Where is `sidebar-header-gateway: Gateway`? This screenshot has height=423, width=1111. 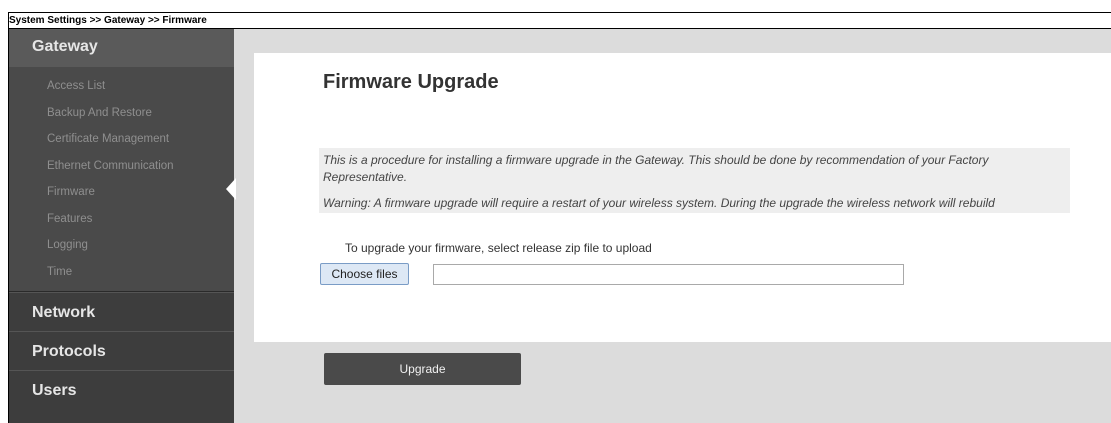
sidebar-header-gateway: Gateway is located at coordinates (121, 48).